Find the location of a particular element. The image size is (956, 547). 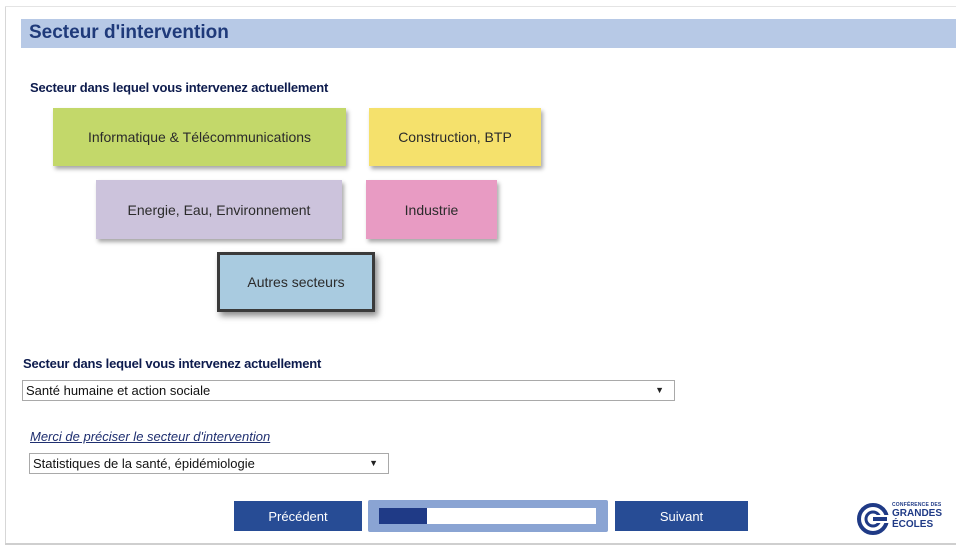

tile-autres-secteurs: Autres secteurs is located at coordinates (296, 282).